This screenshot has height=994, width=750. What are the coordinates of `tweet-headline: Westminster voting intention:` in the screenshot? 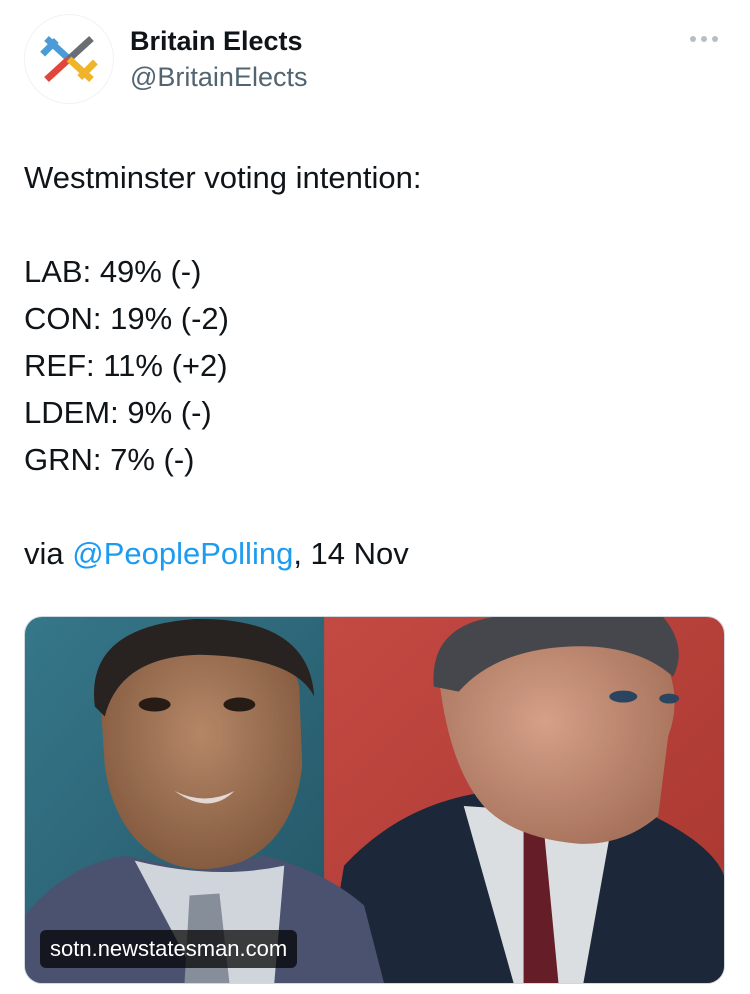 It's located at (223, 177).